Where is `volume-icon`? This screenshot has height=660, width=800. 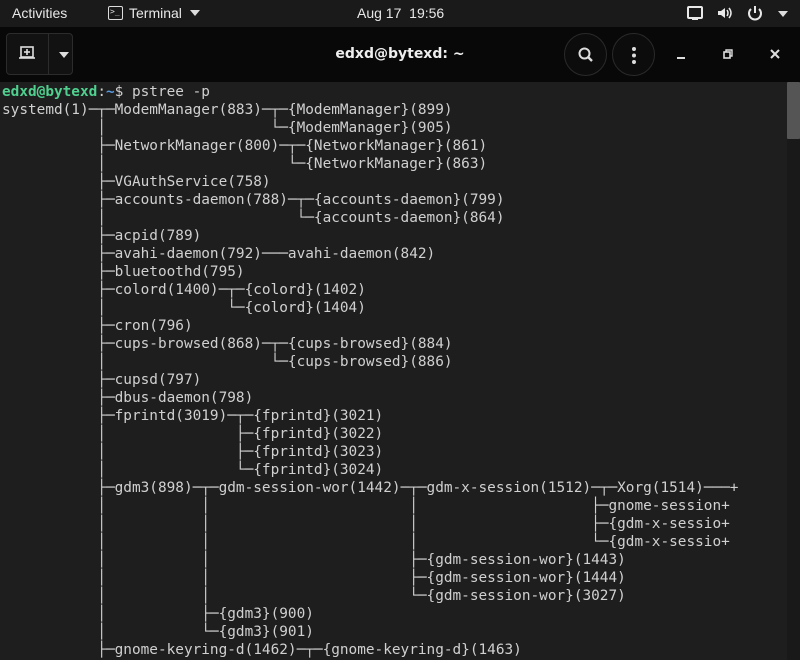
volume-icon is located at coordinates (725, 13).